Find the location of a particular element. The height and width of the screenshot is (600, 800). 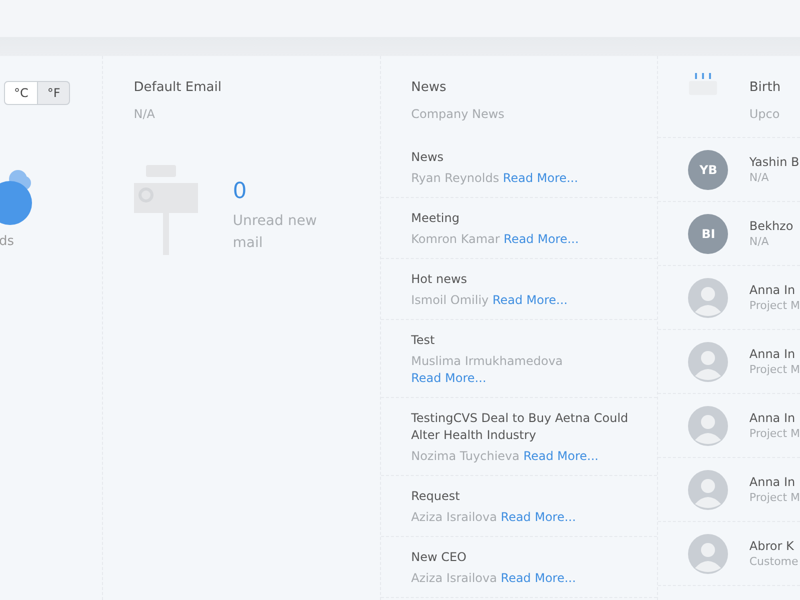

person-role: Custome is located at coordinates (773, 561).